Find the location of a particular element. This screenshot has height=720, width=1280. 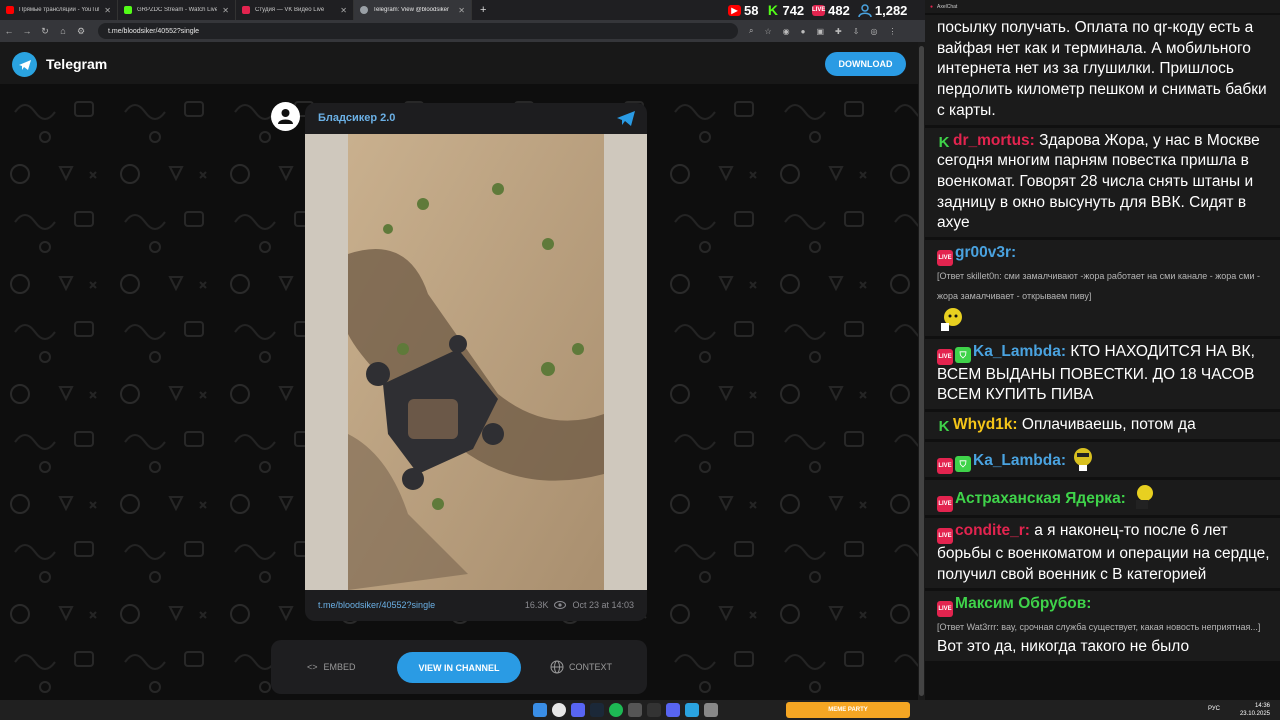

tab-title: Telegram: View @bloodsiker is located at coordinates (411, 10).